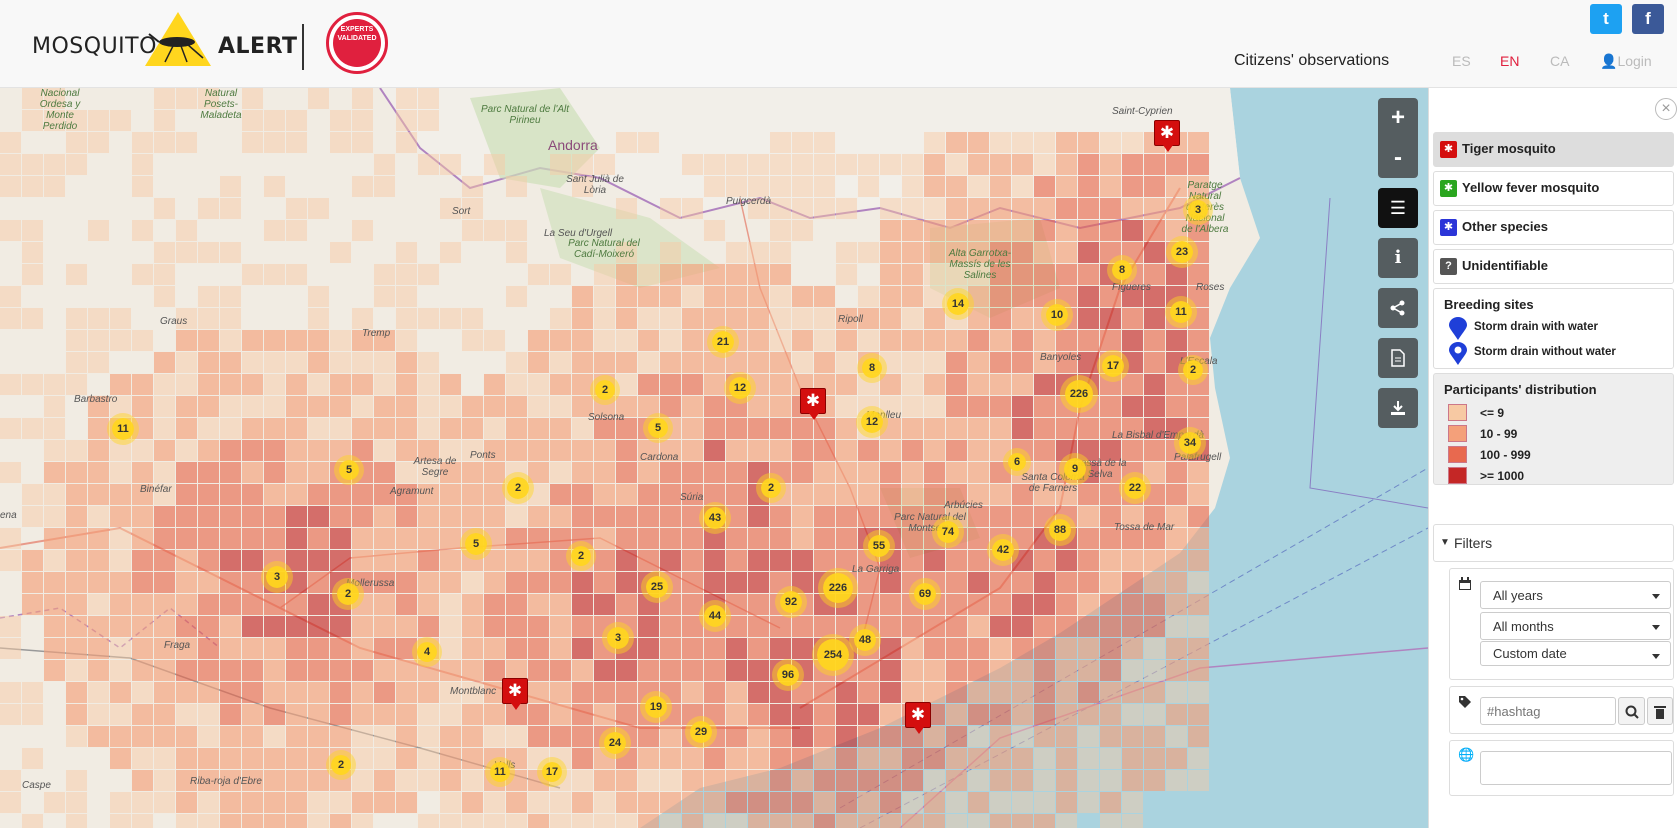  I want to click on facebook-icon: f, so click(1648, 19).